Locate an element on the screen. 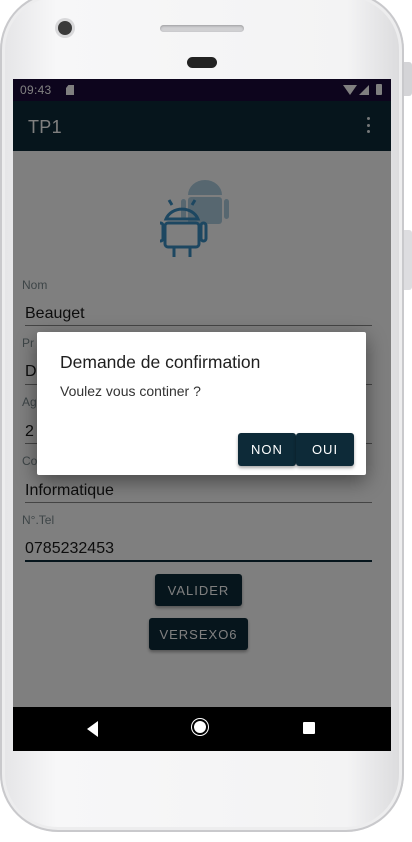  navigation-bar is located at coordinates (202, 729).